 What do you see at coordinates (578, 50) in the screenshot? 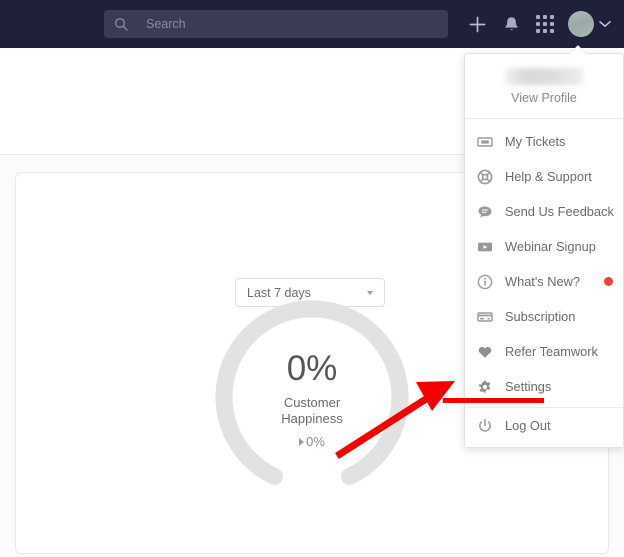
I see `menu-pointer-arrow` at bounding box center [578, 50].